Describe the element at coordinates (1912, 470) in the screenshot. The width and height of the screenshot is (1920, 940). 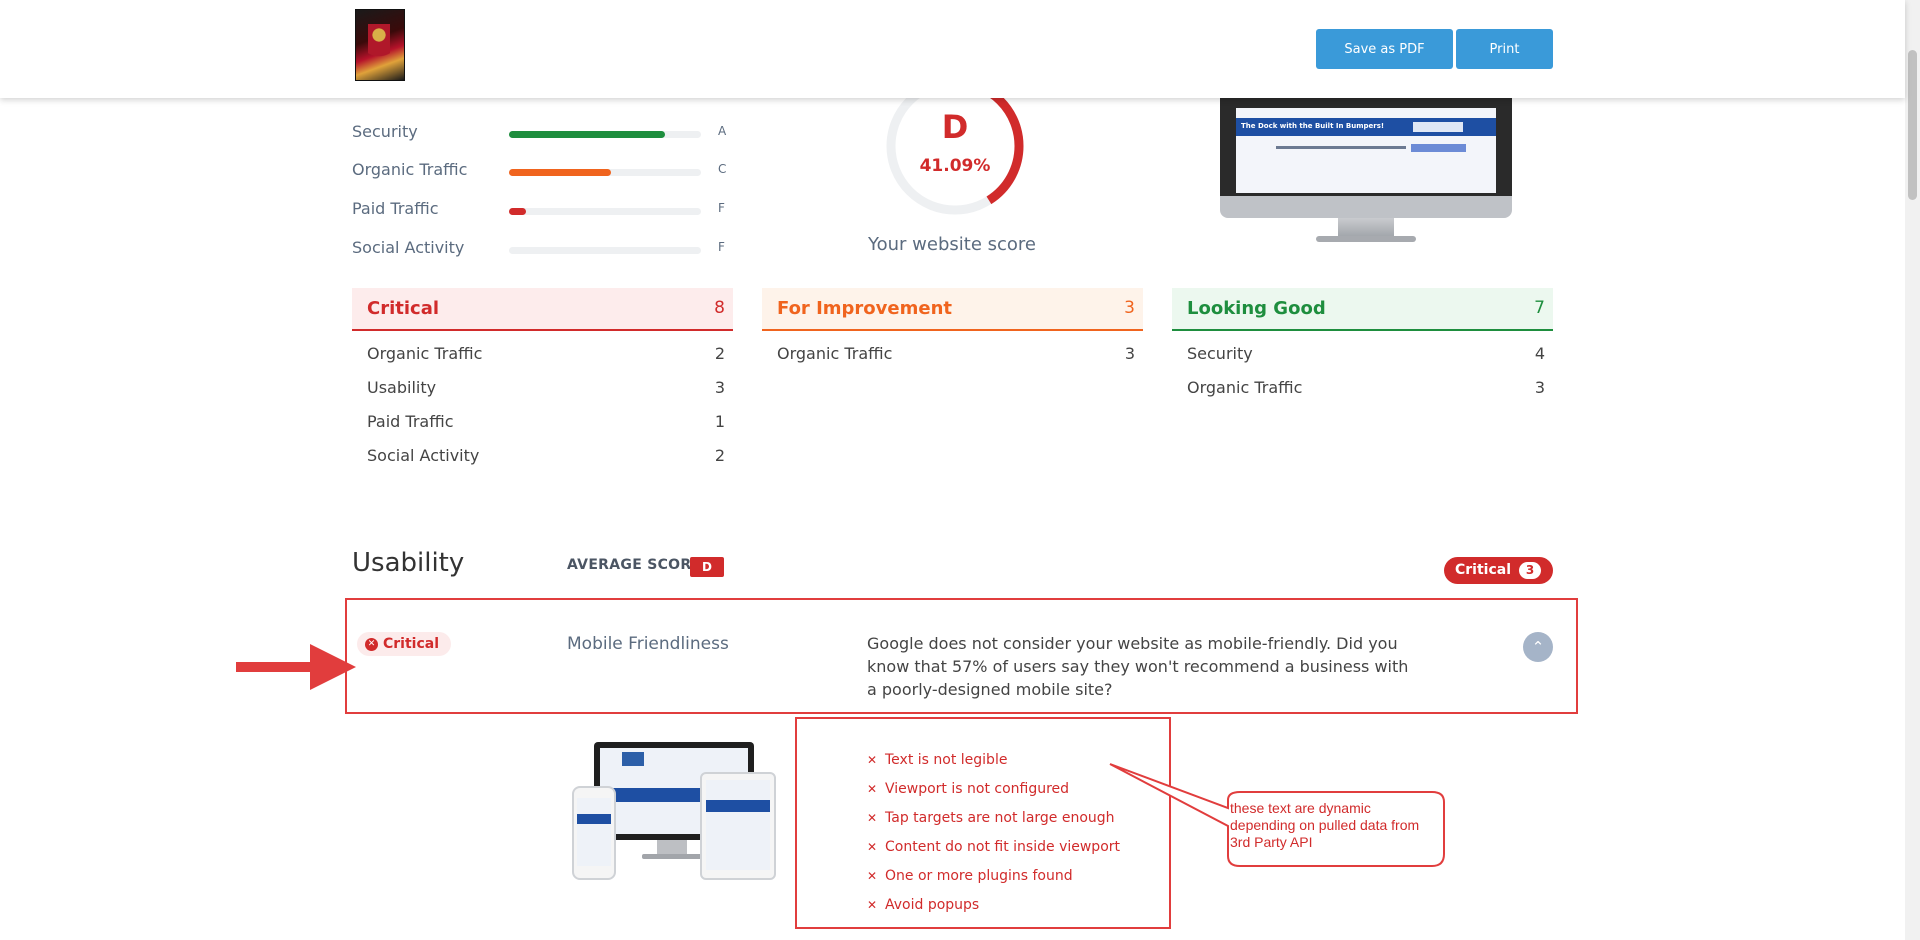
I see `page-scrollbar` at that location.